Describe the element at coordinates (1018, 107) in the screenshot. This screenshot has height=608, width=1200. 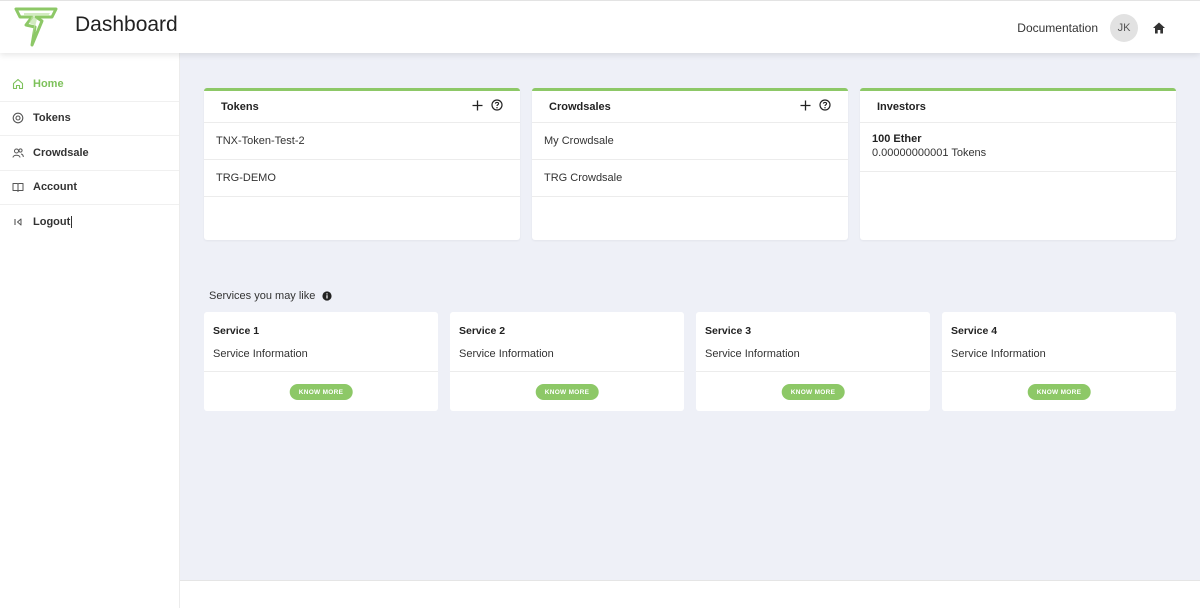
I see `investors-card-header: Investors` at that location.